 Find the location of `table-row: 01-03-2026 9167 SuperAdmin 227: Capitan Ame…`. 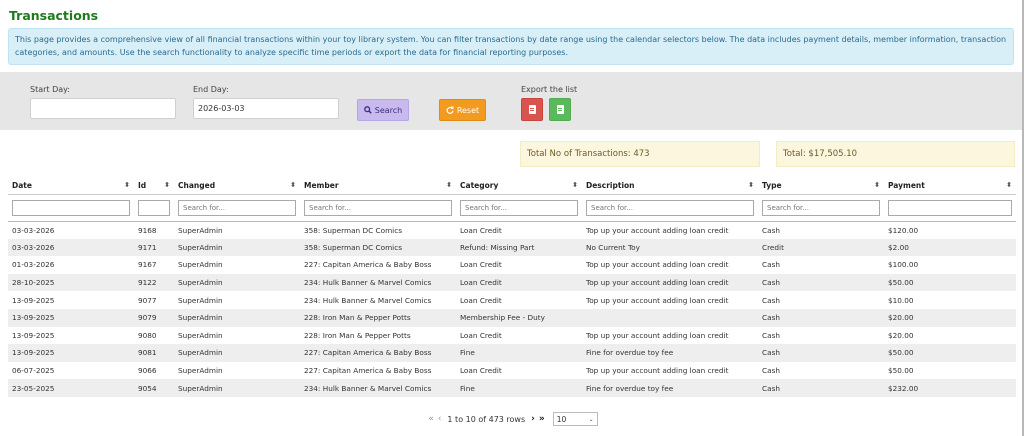

table-row: 01-03-2026 9167 SuperAdmin 227: Capitan Ame… is located at coordinates (512, 265).